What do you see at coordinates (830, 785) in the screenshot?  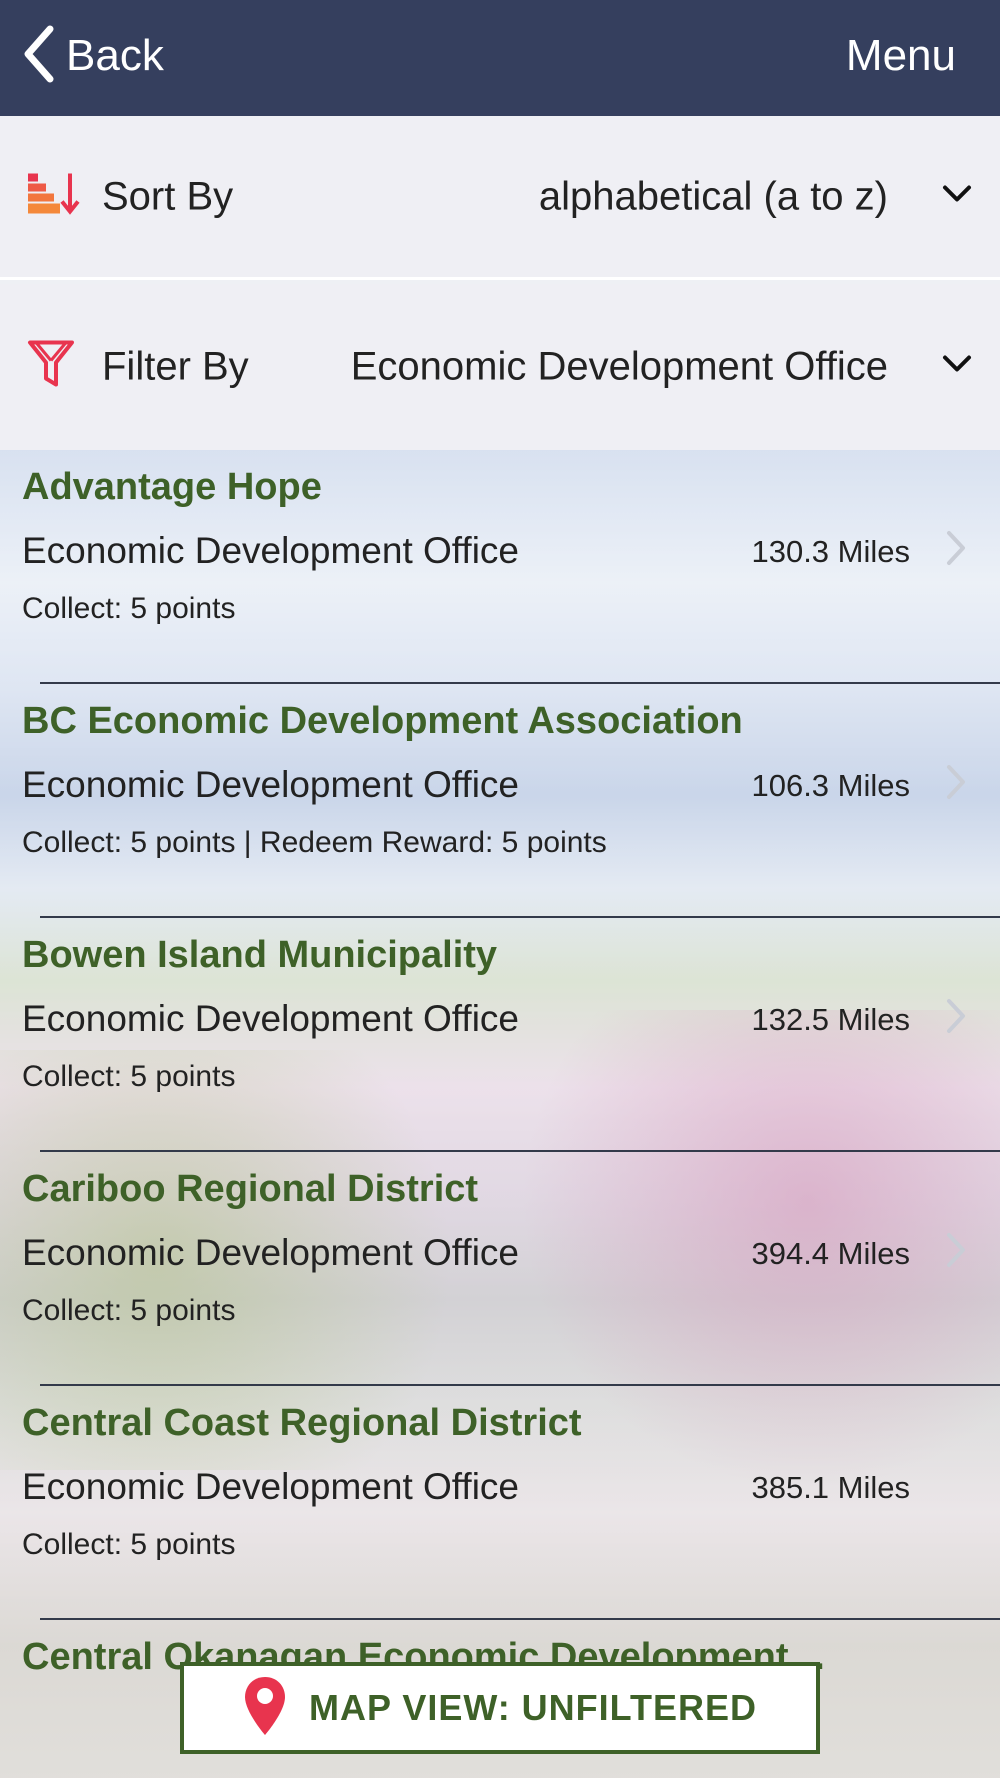 I see `item-distance: 106.3 Miles` at bounding box center [830, 785].